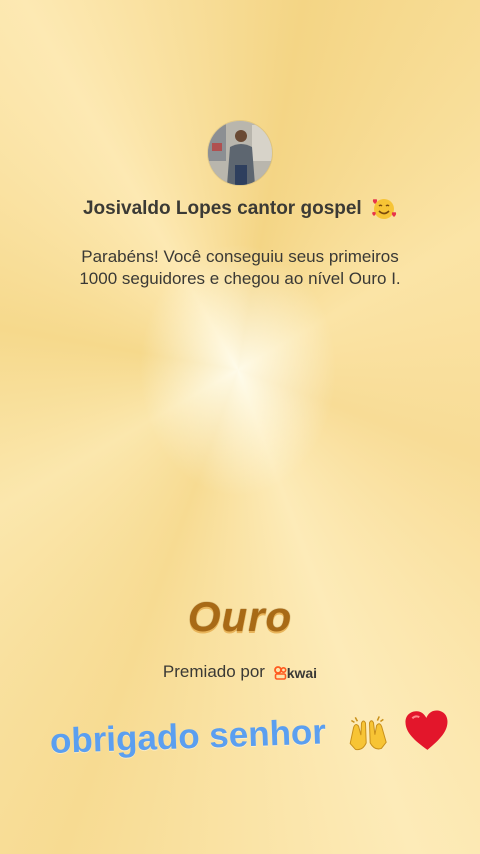 The width and height of the screenshot is (480, 854). I want to click on awarded-by: Premiado por kwai, so click(240, 672).